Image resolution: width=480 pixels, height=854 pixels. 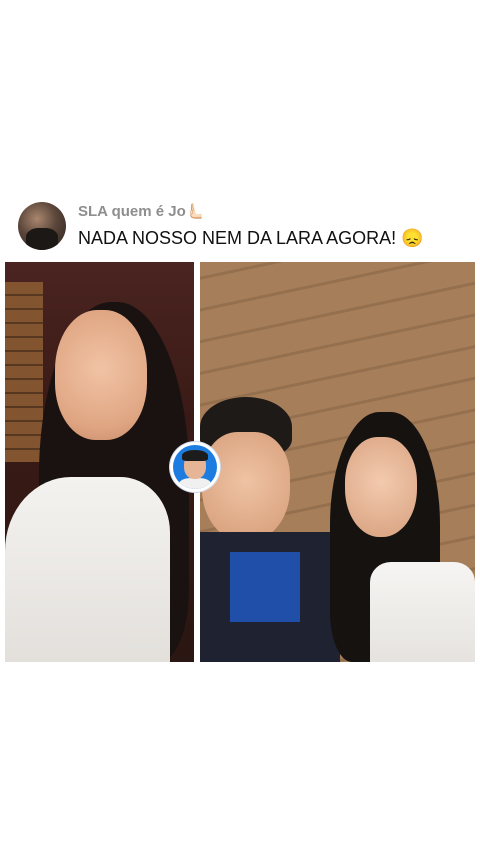 What do you see at coordinates (265, 587) in the screenshot?
I see `boy-shirt-shape` at bounding box center [265, 587].